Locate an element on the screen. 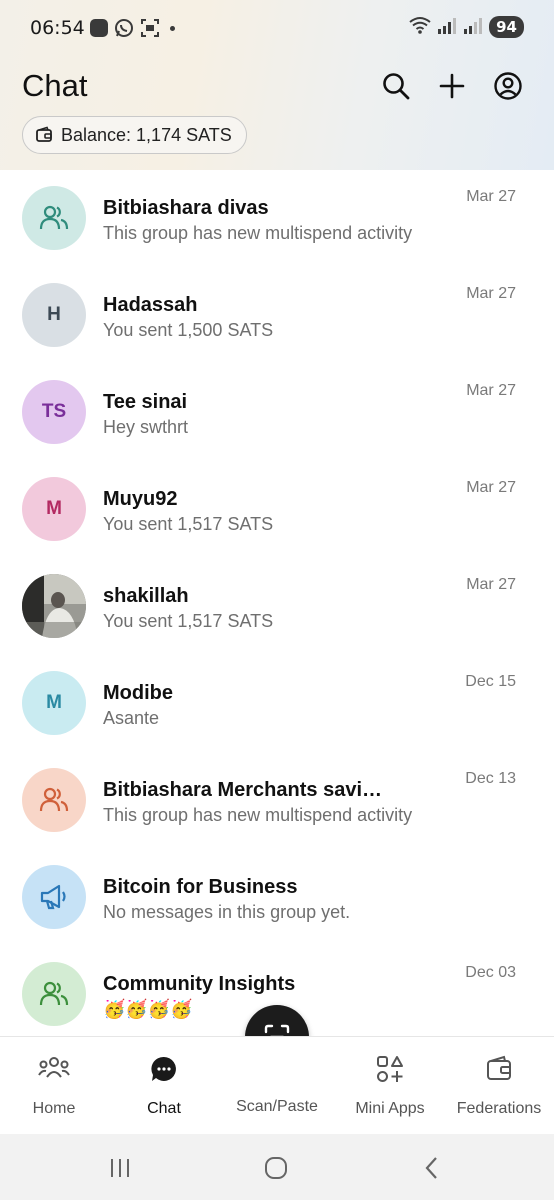 This screenshot has height=1200, width=554. chat-date: Dec 03 is located at coordinates (490, 972).